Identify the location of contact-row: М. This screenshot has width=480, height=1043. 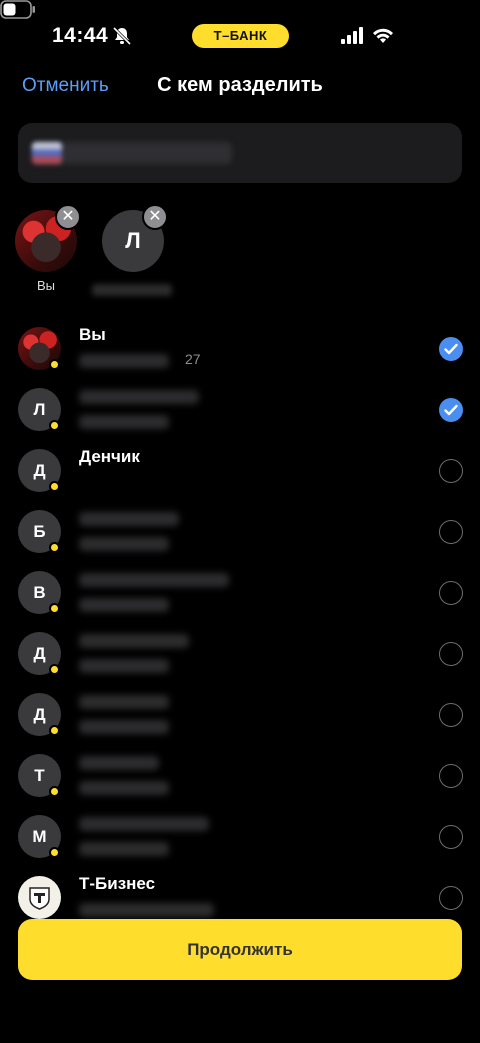
(240, 845).